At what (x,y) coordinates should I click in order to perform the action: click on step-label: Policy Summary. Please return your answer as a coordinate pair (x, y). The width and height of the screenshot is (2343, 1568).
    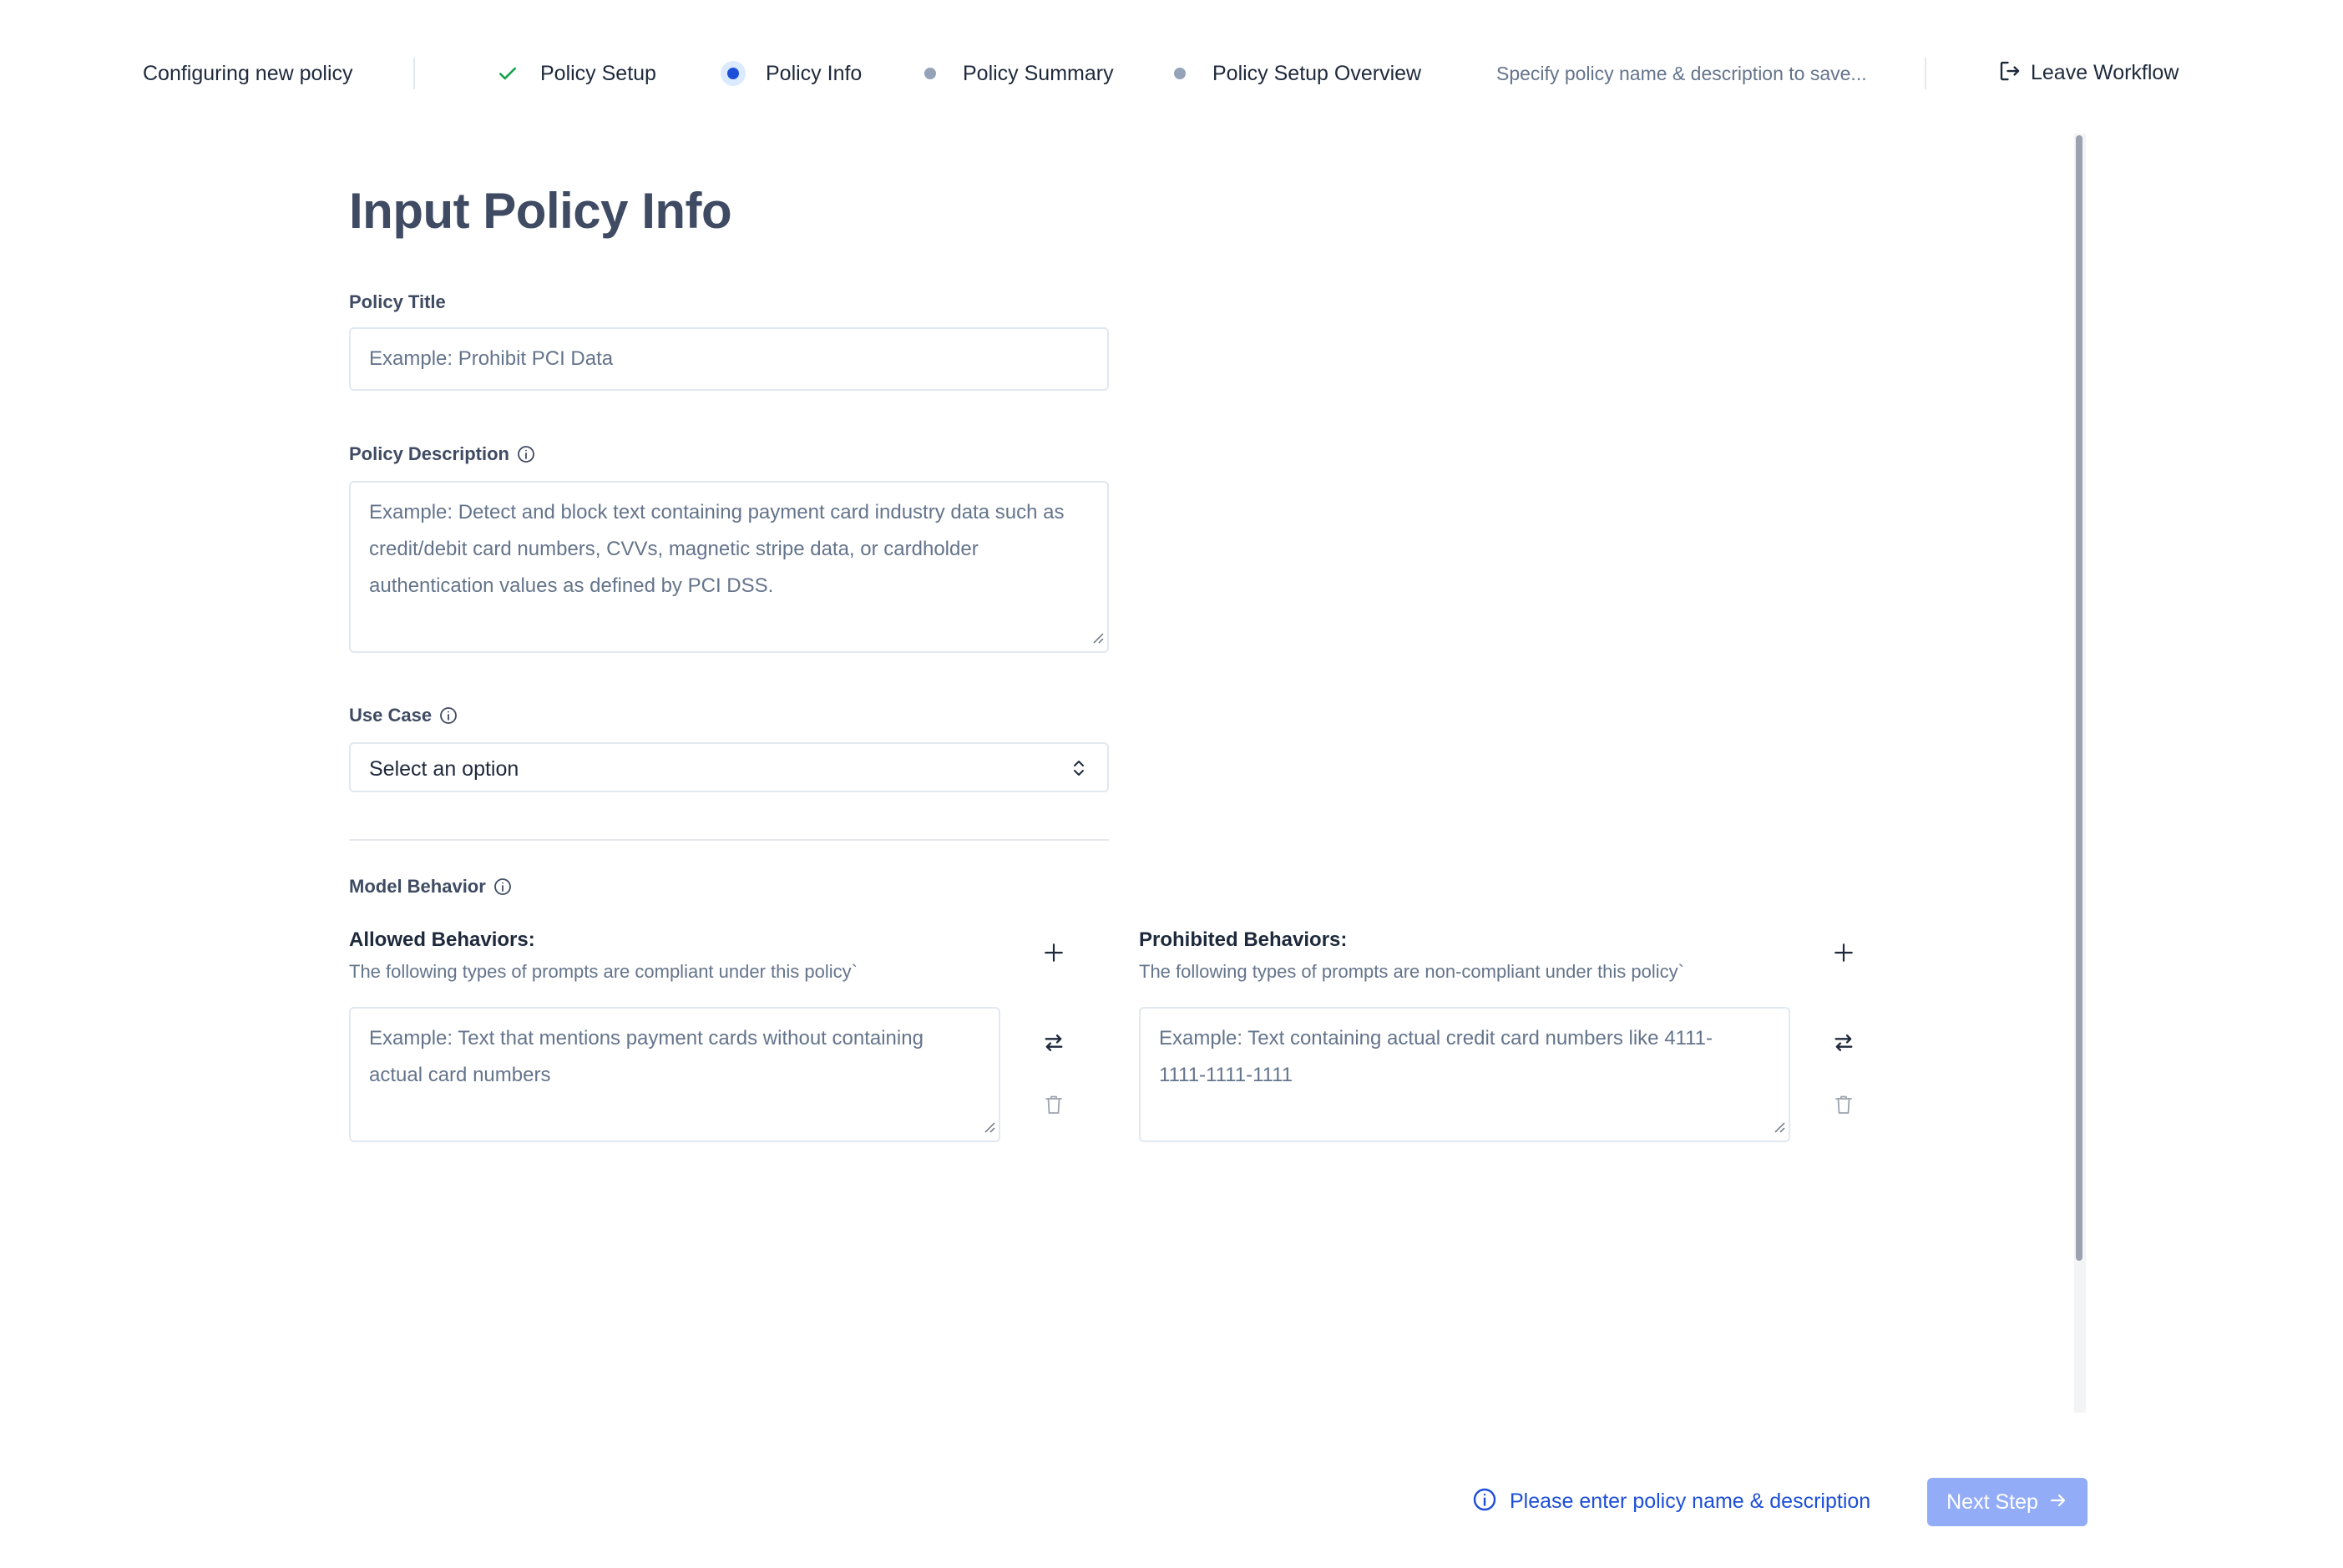
    Looking at the image, I should click on (1038, 73).